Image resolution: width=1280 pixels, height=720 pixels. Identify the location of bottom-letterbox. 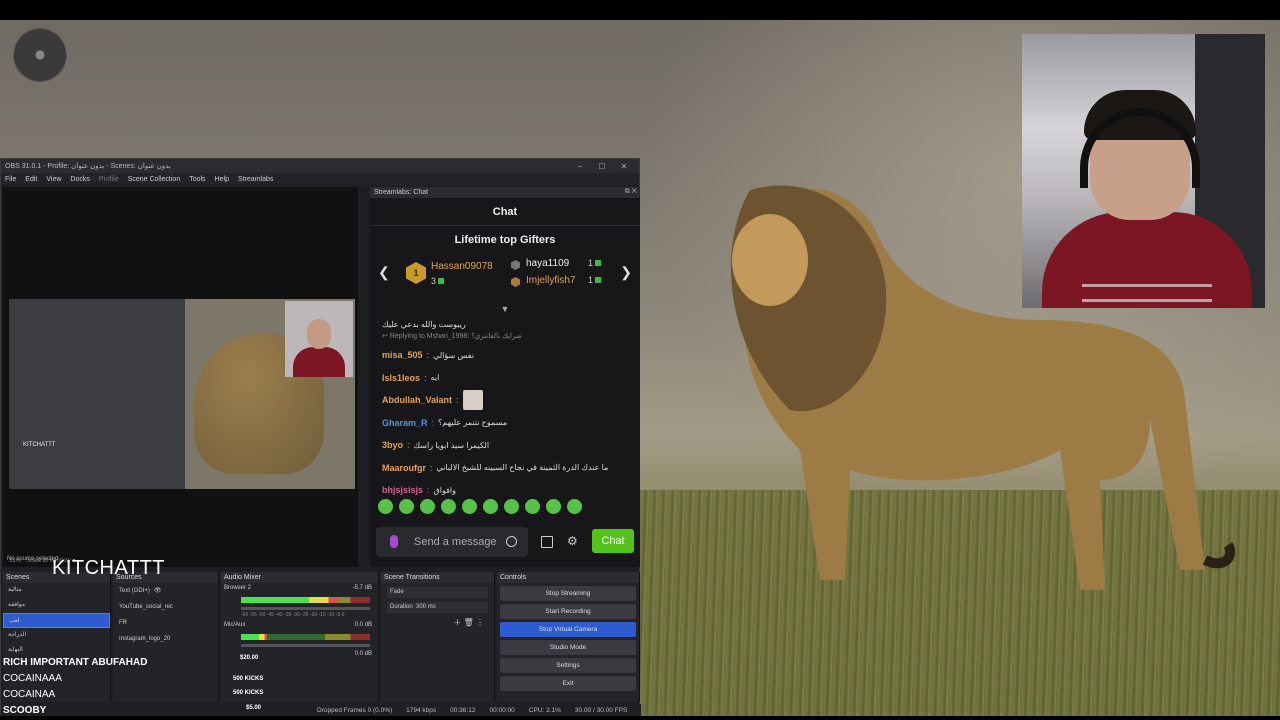
(640, 718).